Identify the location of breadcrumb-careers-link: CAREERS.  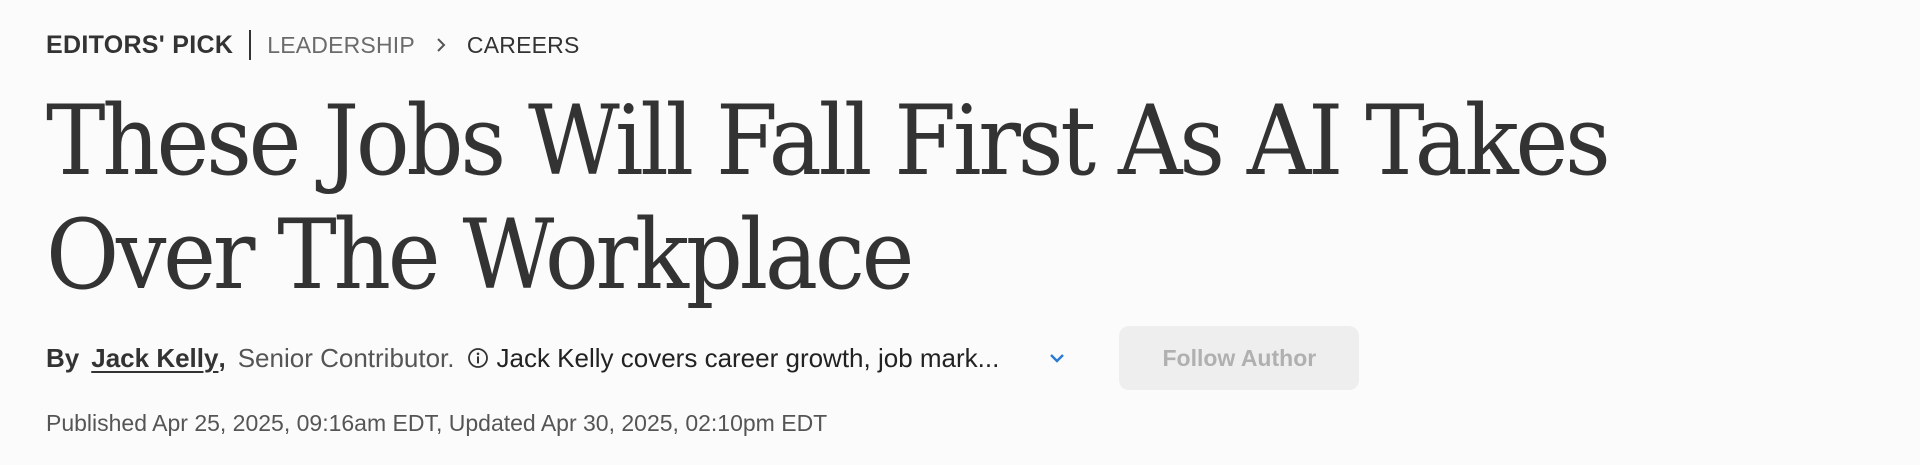
(523, 45).